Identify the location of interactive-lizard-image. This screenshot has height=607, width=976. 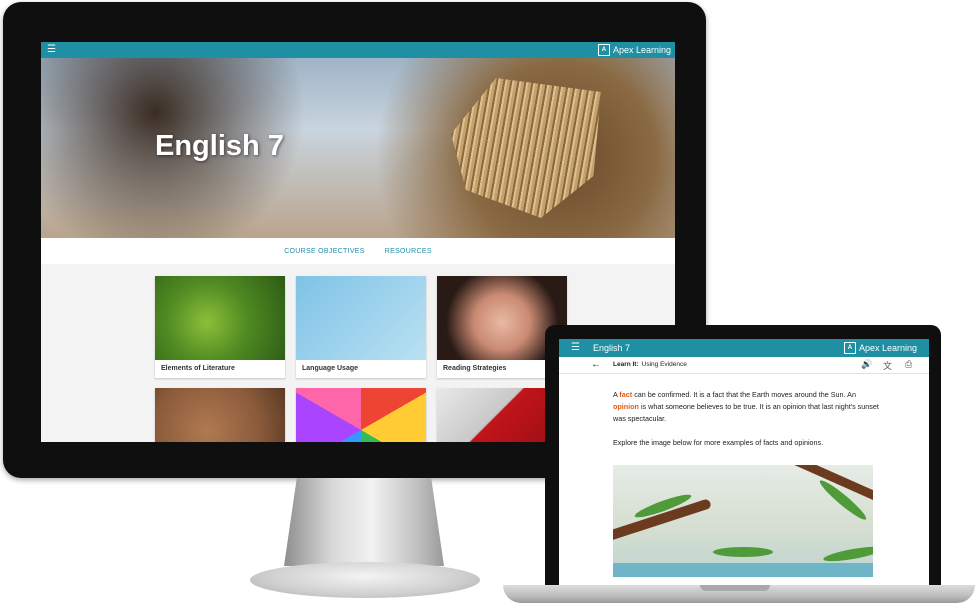
(743, 521).